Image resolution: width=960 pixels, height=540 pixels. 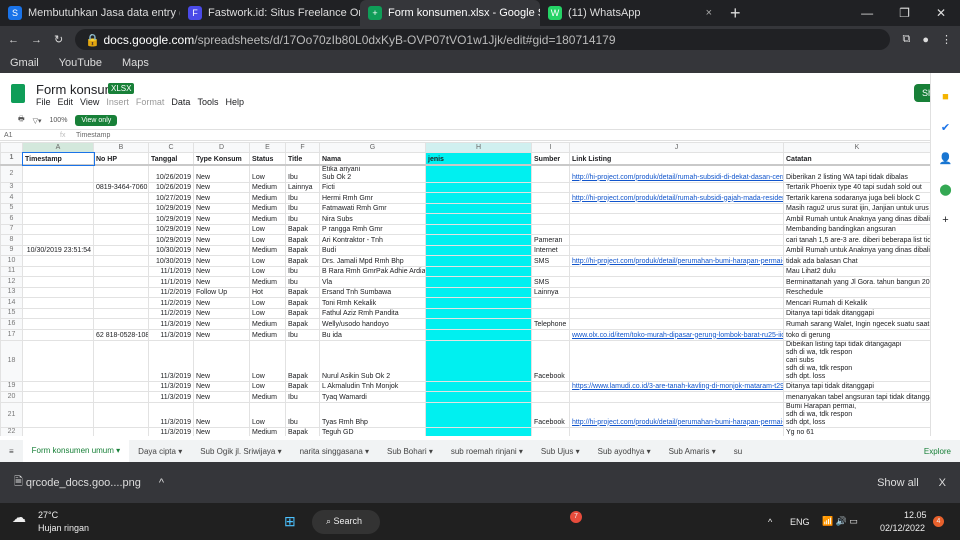 I want to click on column-header-i: I, so click(x=550, y=147).